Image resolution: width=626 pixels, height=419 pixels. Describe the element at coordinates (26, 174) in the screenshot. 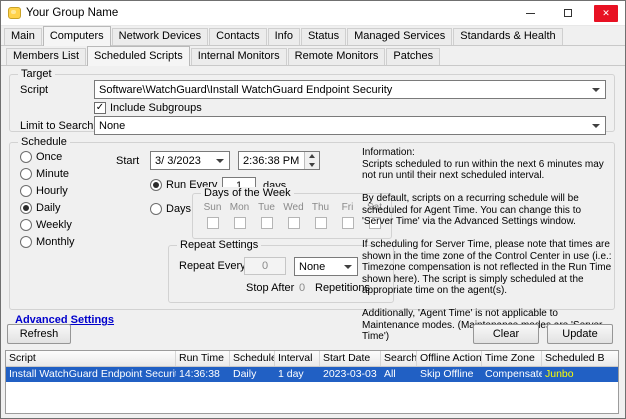

I see `radio-minute` at that location.